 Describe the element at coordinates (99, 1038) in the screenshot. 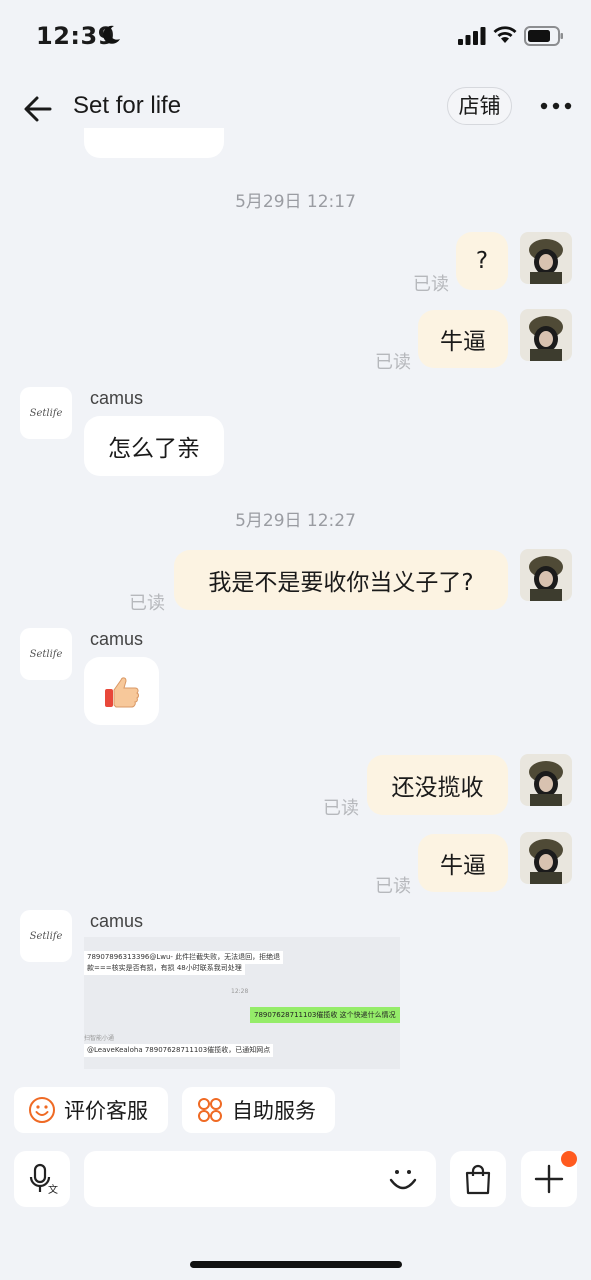

I see `screenshot-label: 扫智能小通` at that location.